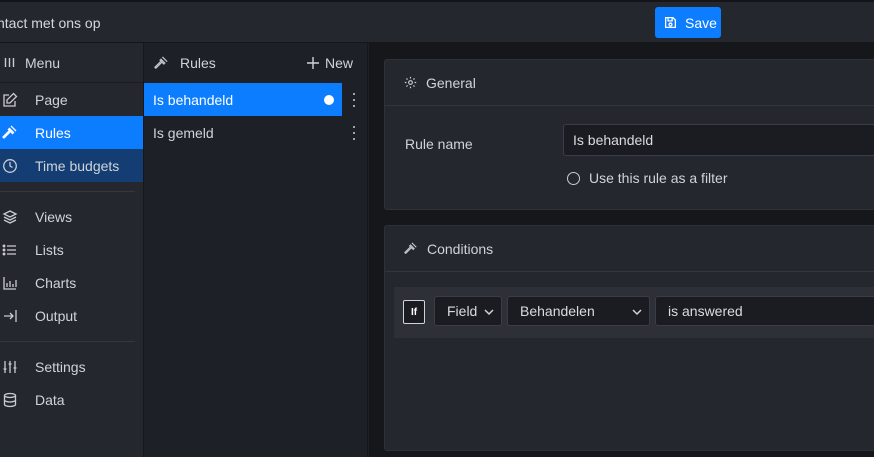 The image size is (874, 457). Describe the element at coordinates (10, 399) in the screenshot. I see `database-icon` at that location.